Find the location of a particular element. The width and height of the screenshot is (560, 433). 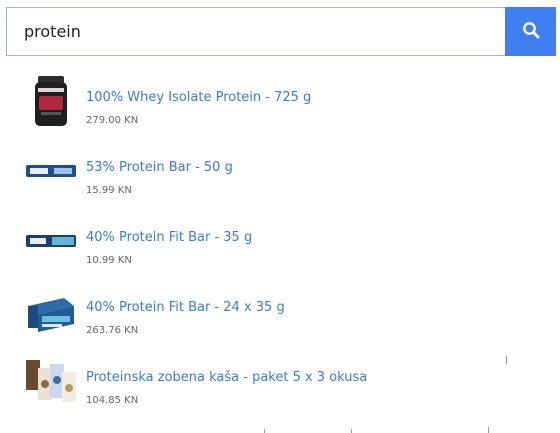

search-bar is located at coordinates (281, 31).